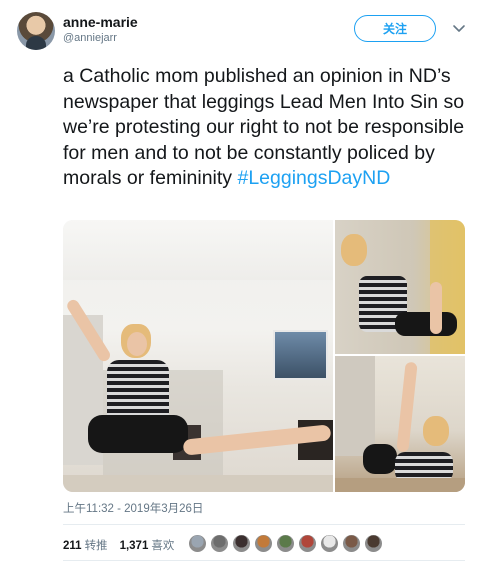 The image size is (495, 573). Describe the element at coordinates (400, 287) in the screenshot. I see `photo-top-right` at that location.